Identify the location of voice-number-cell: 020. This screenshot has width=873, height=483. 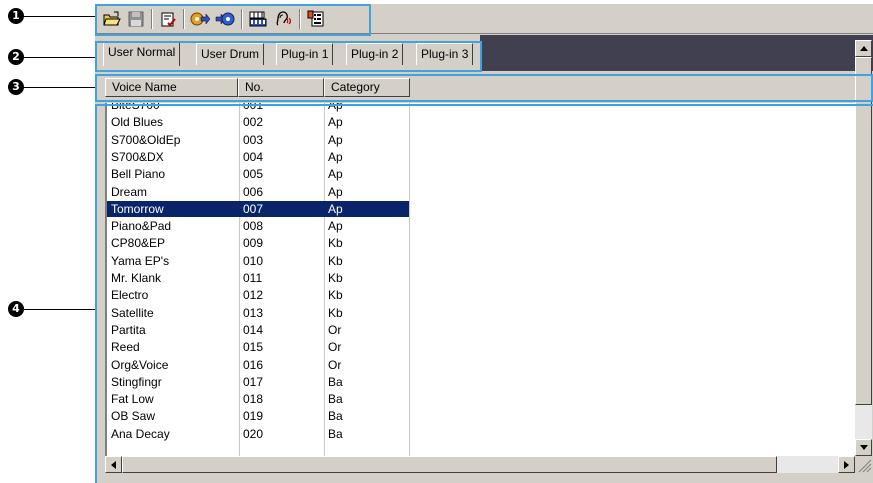
(253, 433).